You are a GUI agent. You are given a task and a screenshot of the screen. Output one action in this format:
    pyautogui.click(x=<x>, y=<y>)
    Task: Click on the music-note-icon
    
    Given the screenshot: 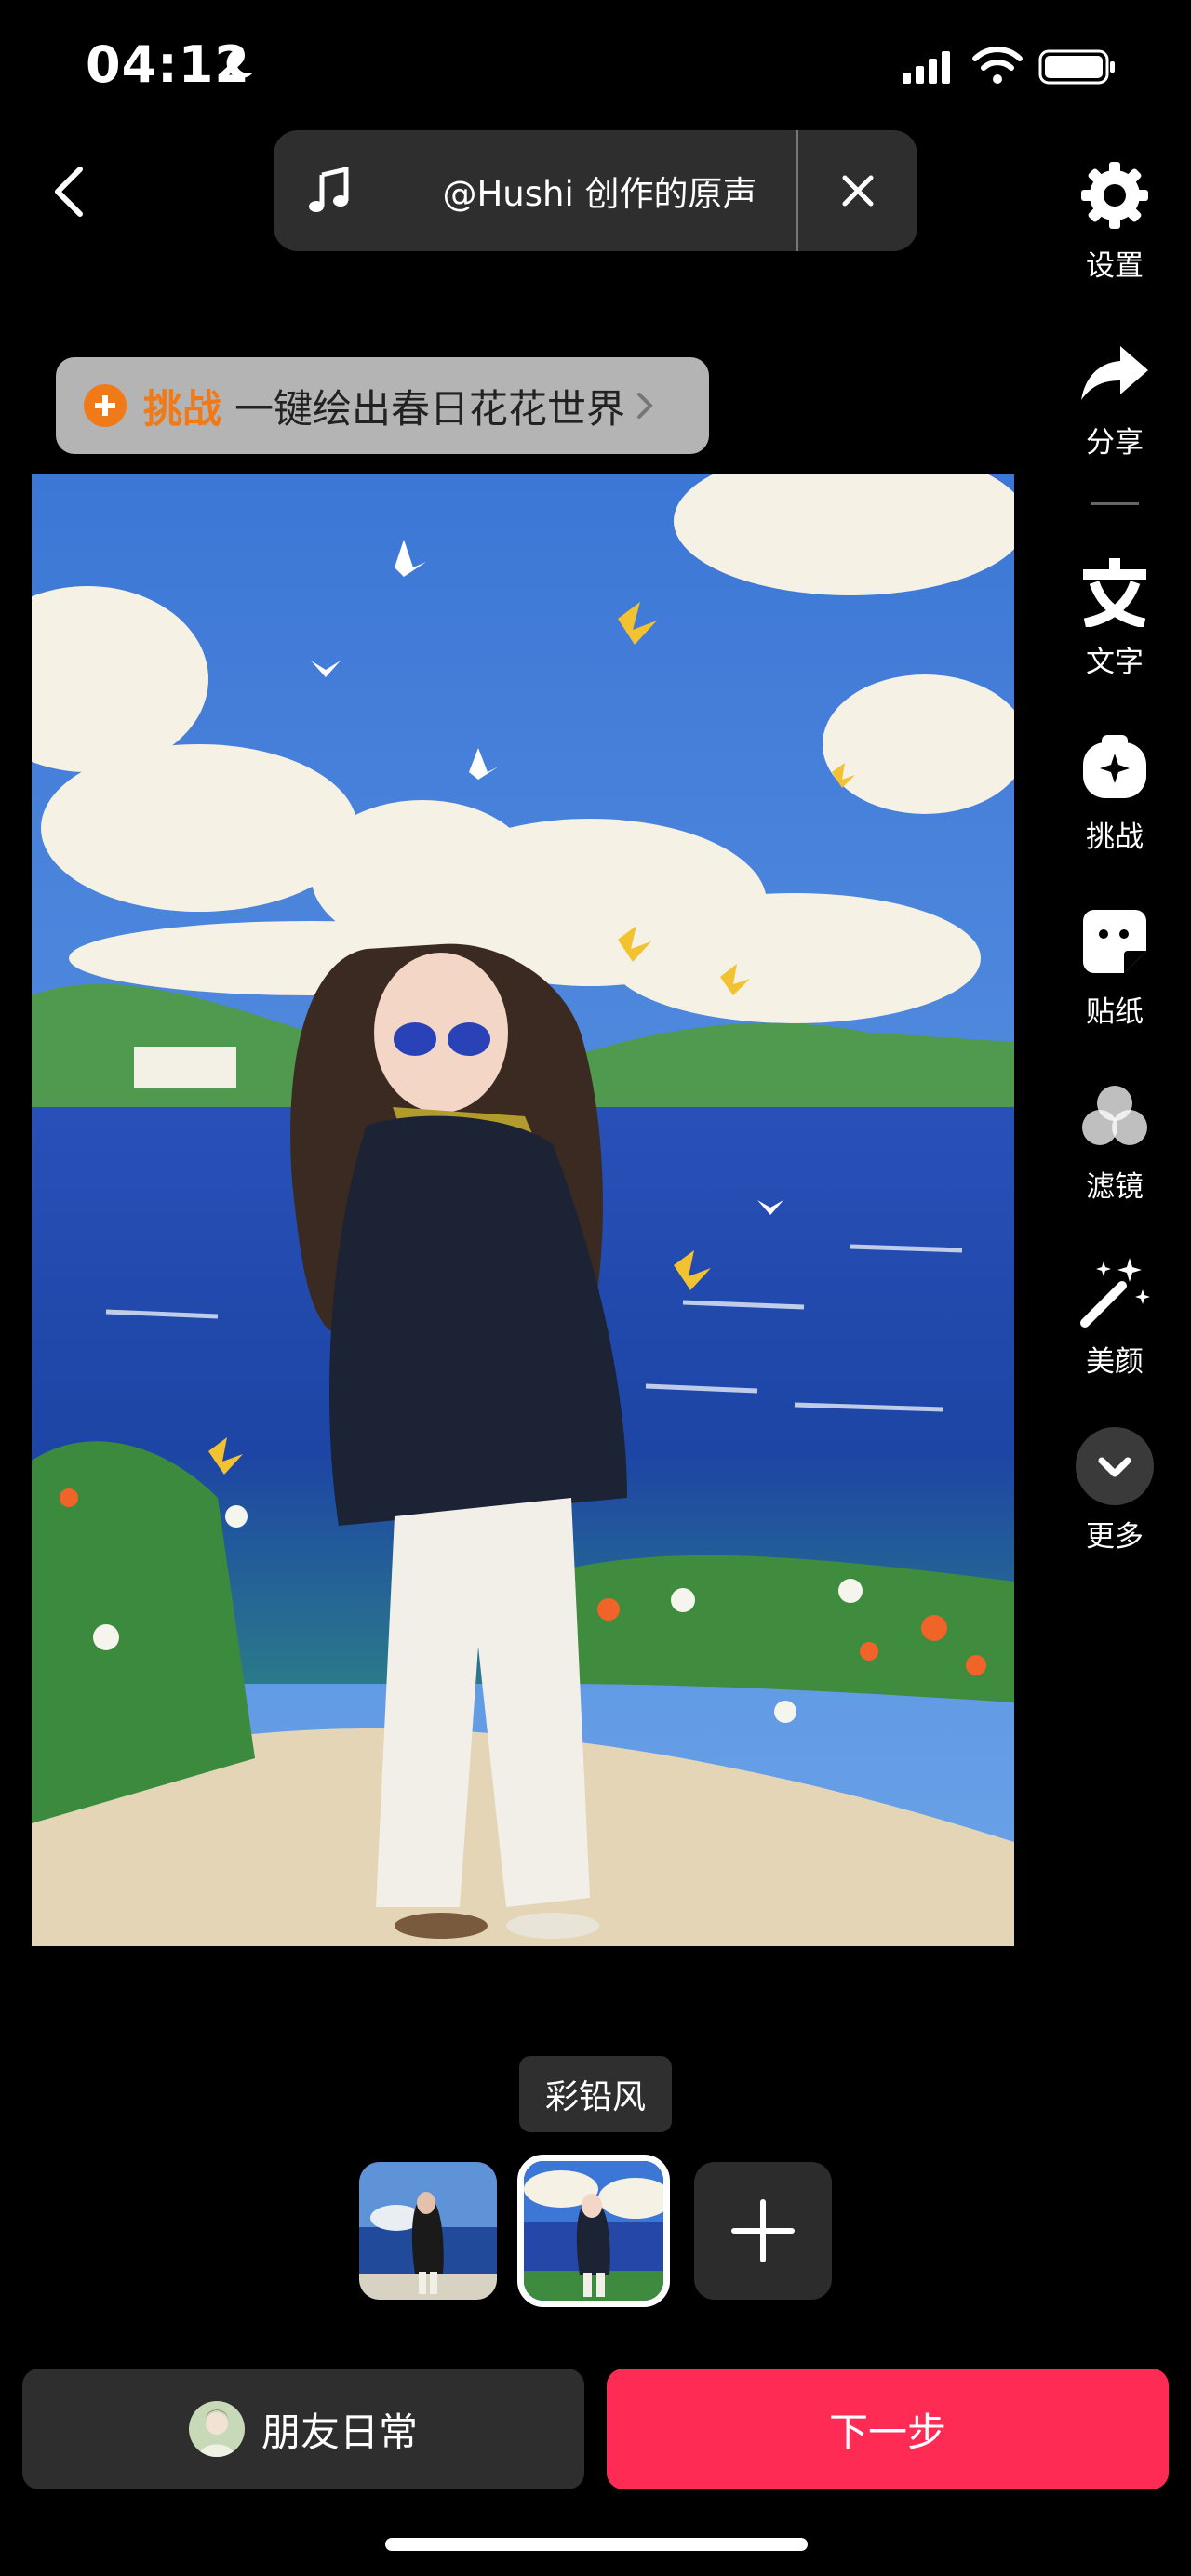 What is the action you would take?
    pyautogui.click(x=329, y=190)
    